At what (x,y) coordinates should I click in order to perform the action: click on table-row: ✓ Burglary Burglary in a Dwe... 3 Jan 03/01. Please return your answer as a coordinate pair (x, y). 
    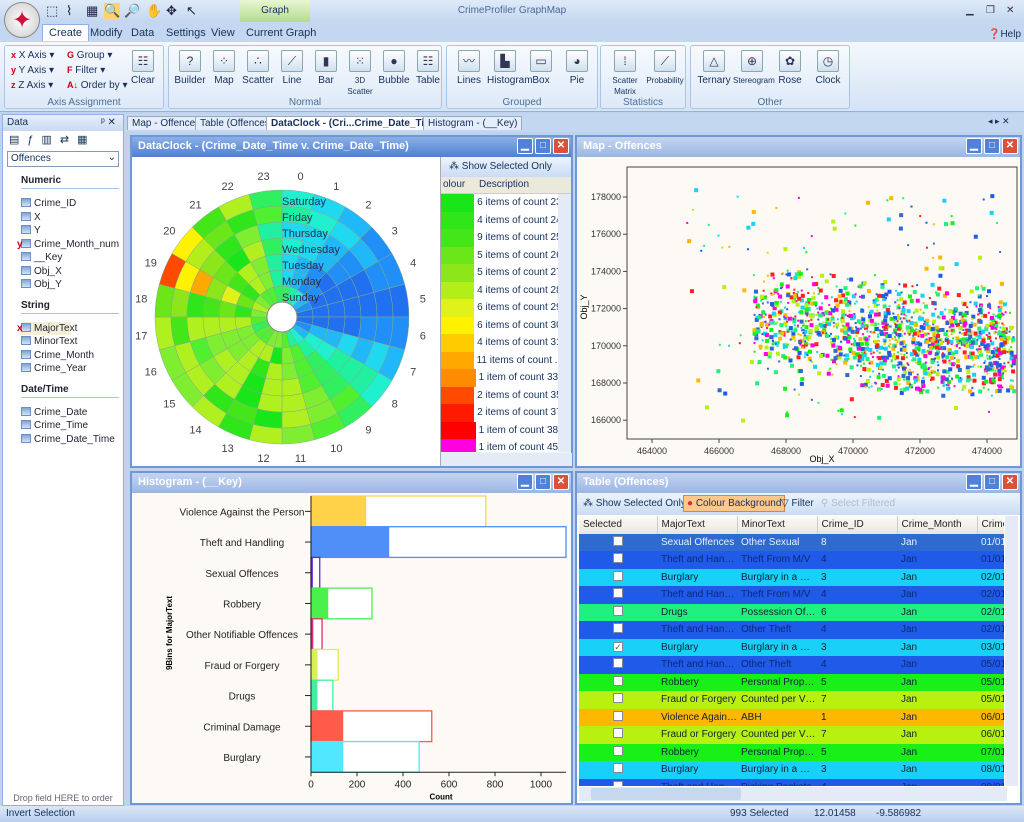
    Looking at the image, I should click on (791, 647).